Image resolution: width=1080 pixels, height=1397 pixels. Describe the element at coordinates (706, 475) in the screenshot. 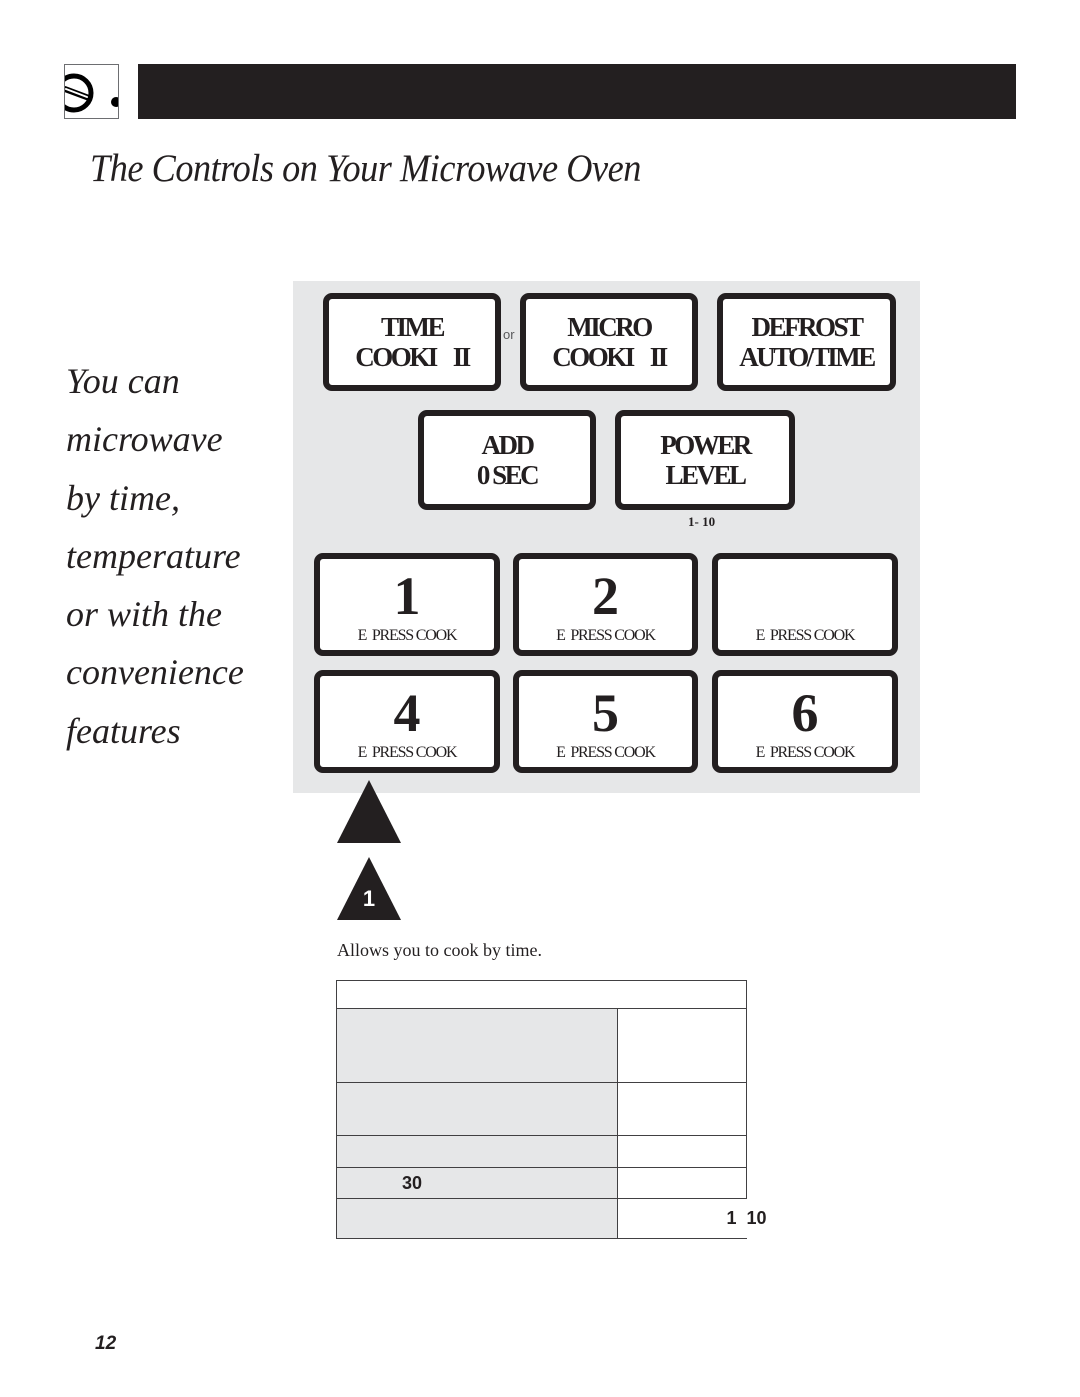

I see `key-label: LEVEL` at that location.